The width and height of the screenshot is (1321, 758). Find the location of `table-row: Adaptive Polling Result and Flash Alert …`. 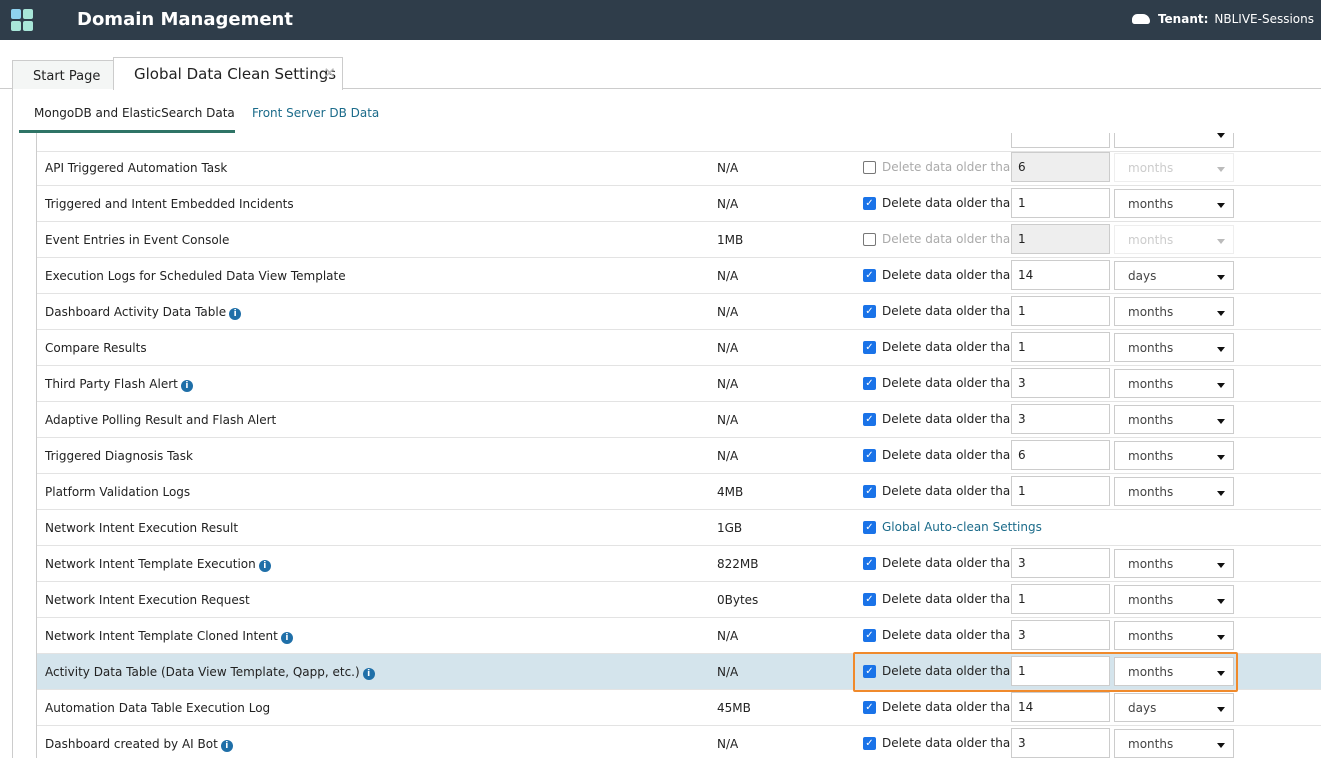

table-row: Adaptive Polling Result and Flash Alert … is located at coordinates (679, 420).